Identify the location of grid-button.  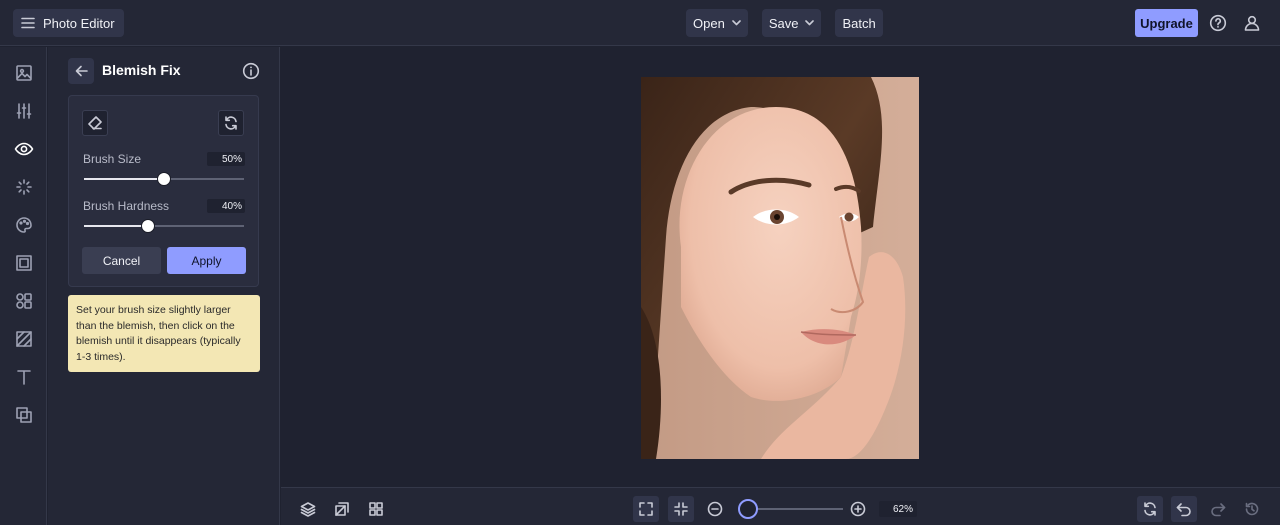
(376, 509).